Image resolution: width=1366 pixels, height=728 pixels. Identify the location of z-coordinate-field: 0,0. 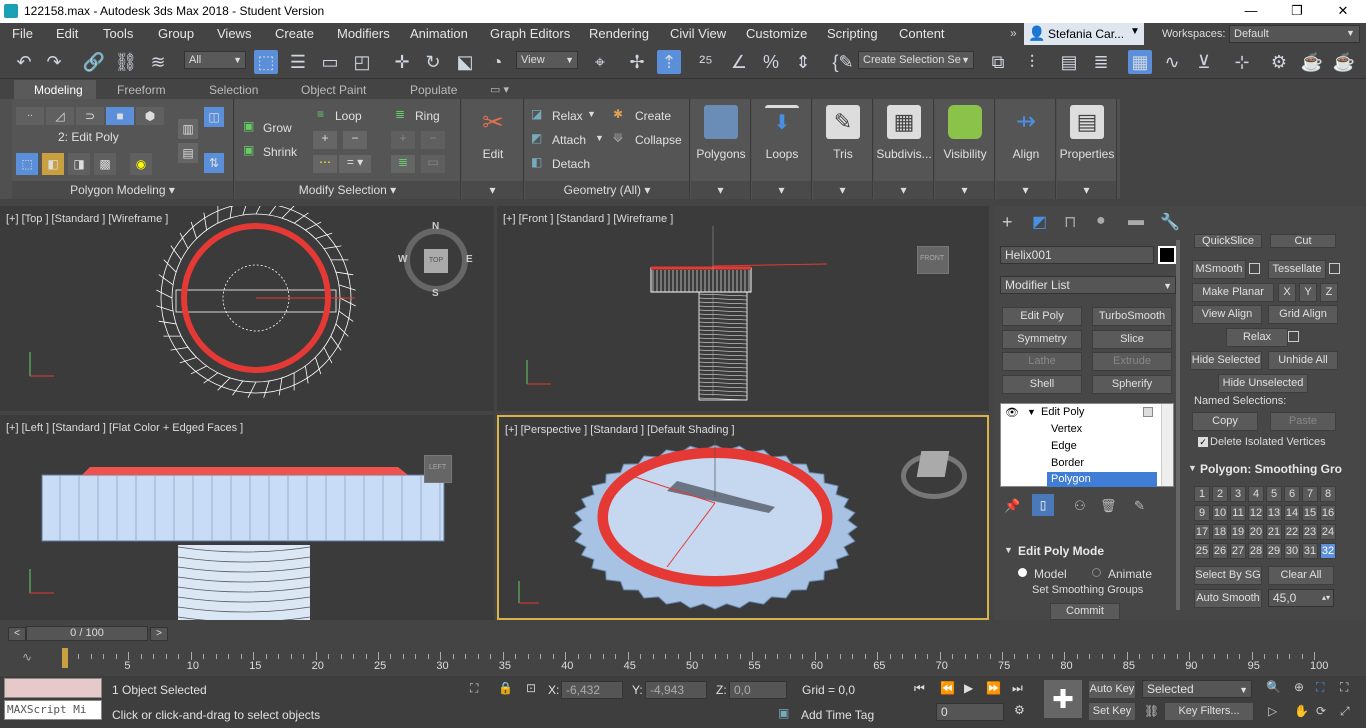
(758, 690).